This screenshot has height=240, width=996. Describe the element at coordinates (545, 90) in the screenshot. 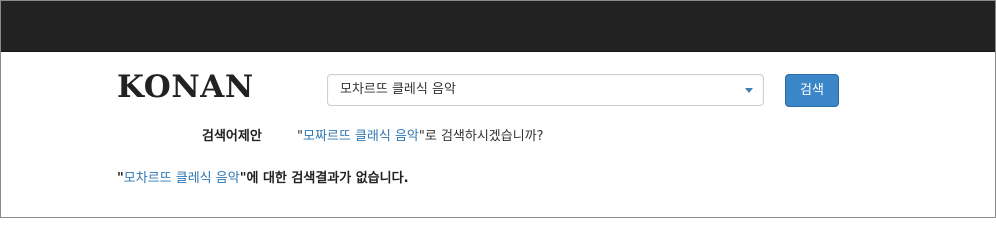

I see `search-input: 모차르뜨 클레식 음악` at that location.